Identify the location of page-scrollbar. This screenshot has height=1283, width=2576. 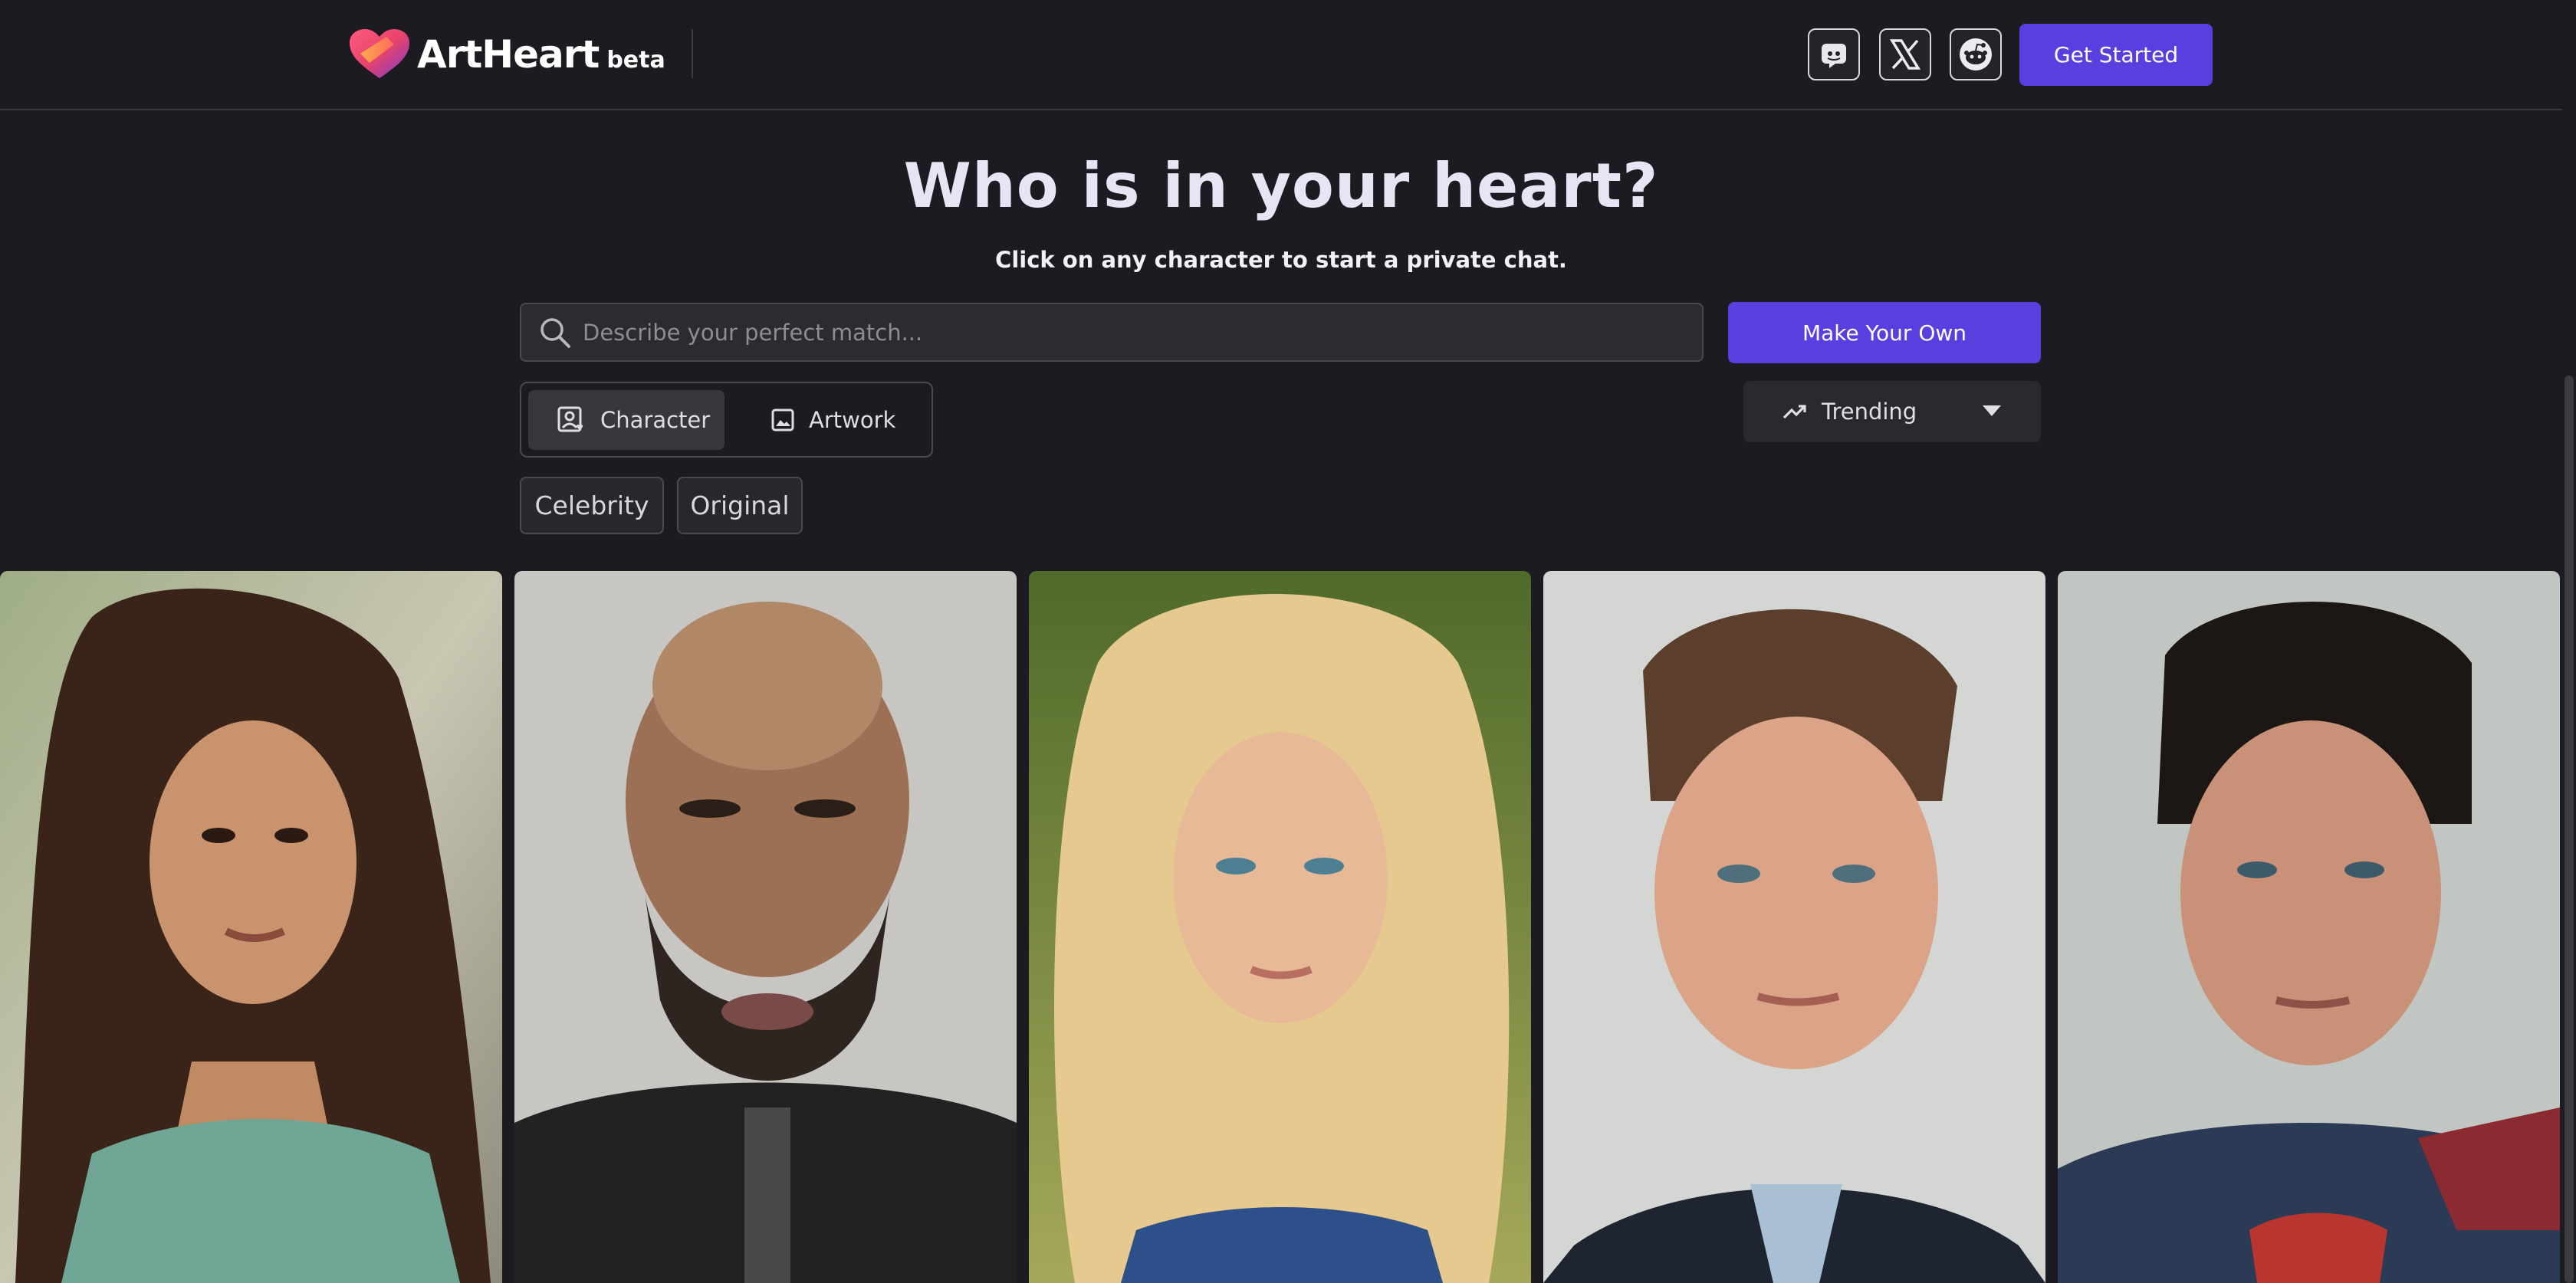
(2569, 641).